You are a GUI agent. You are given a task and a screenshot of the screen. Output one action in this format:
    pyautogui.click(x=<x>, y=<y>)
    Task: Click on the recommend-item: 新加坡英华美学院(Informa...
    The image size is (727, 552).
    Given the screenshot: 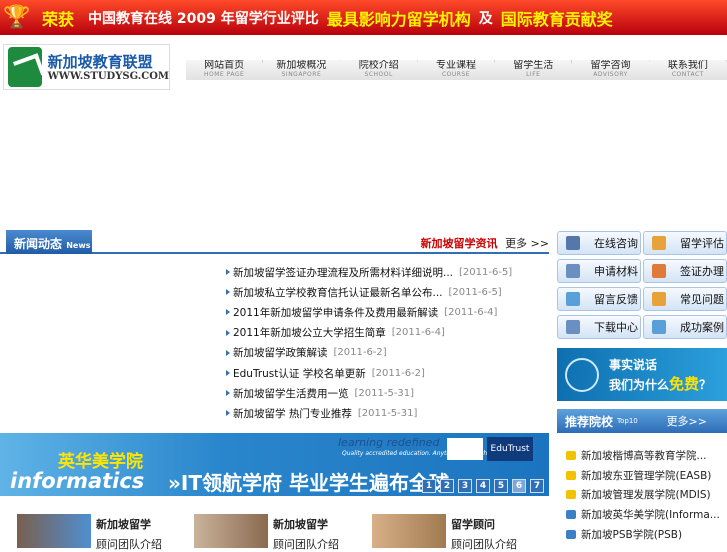 What is the action you would take?
    pyautogui.click(x=646, y=515)
    